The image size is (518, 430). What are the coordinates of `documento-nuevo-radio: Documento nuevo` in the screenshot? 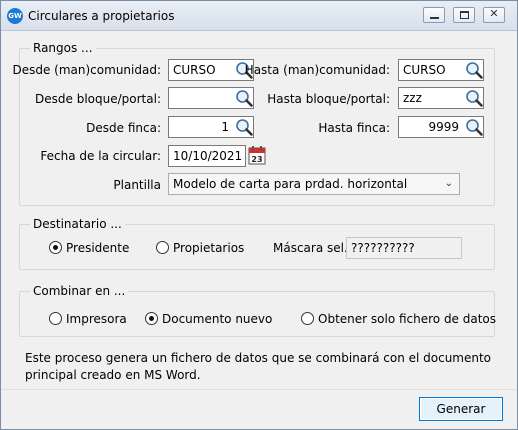 It's located at (208, 319).